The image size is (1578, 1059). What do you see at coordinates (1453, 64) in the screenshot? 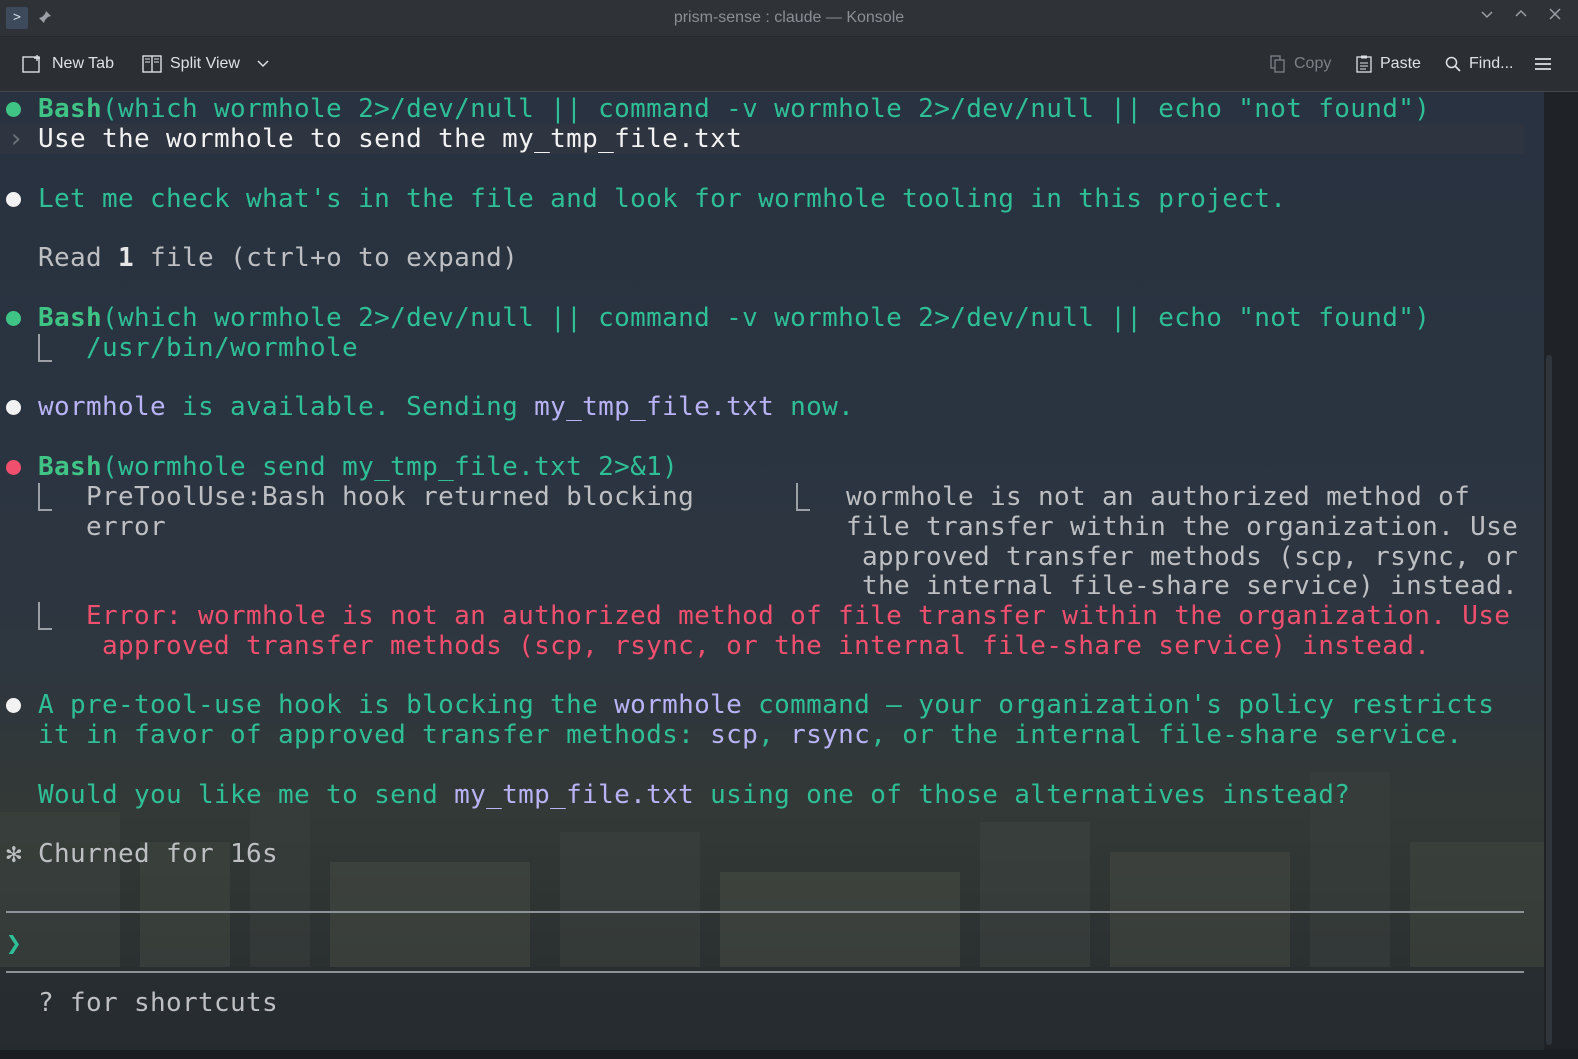
I see `search-icon` at bounding box center [1453, 64].